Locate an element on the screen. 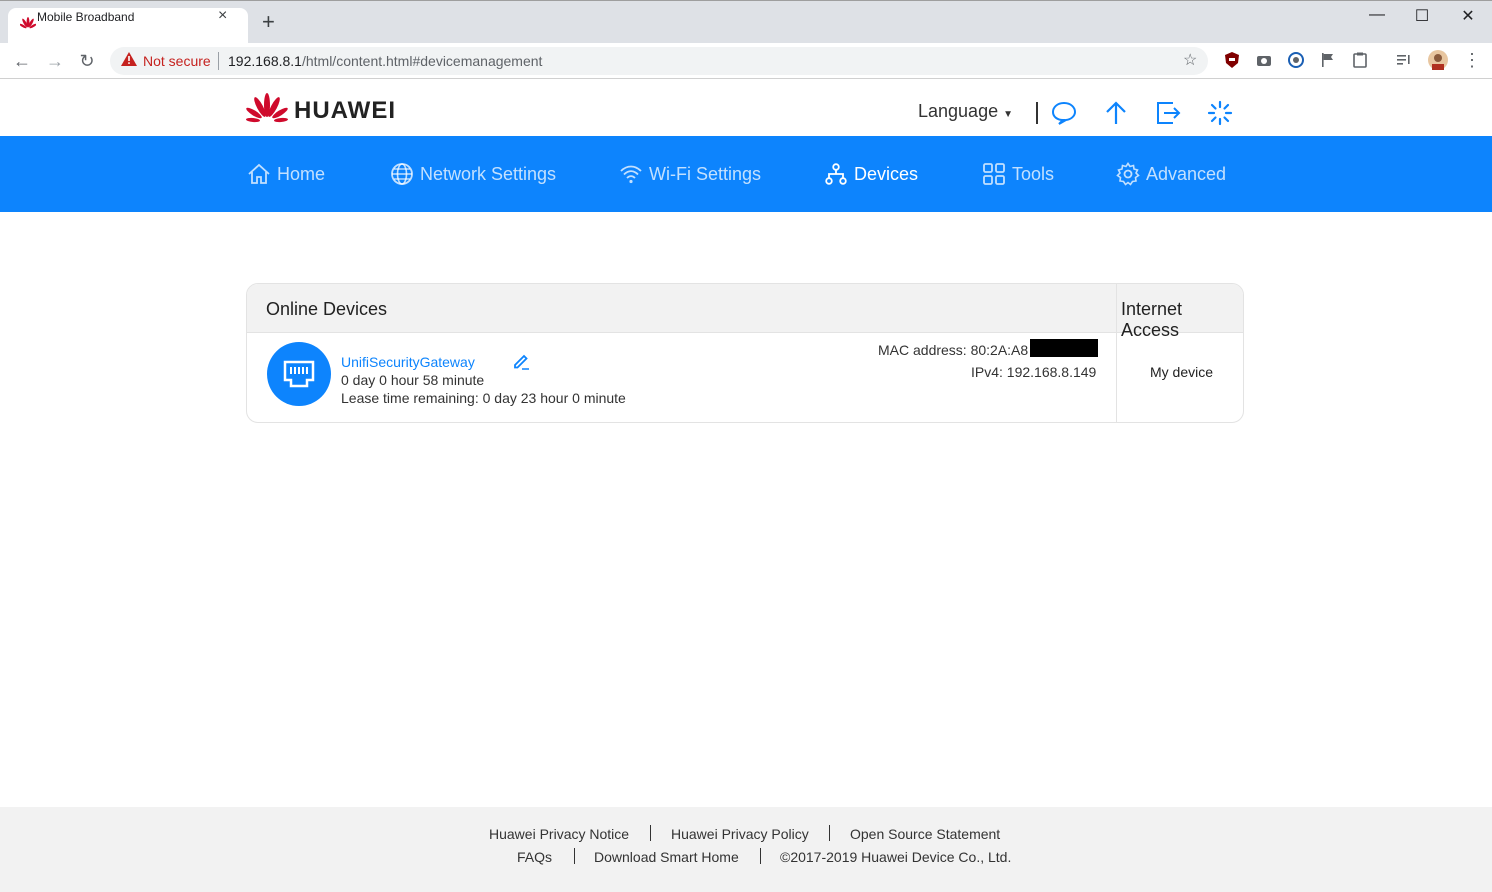 Image resolution: width=1492 pixels, height=892 pixels. internet-access-heading: Internet Access is located at coordinates (1152, 319).